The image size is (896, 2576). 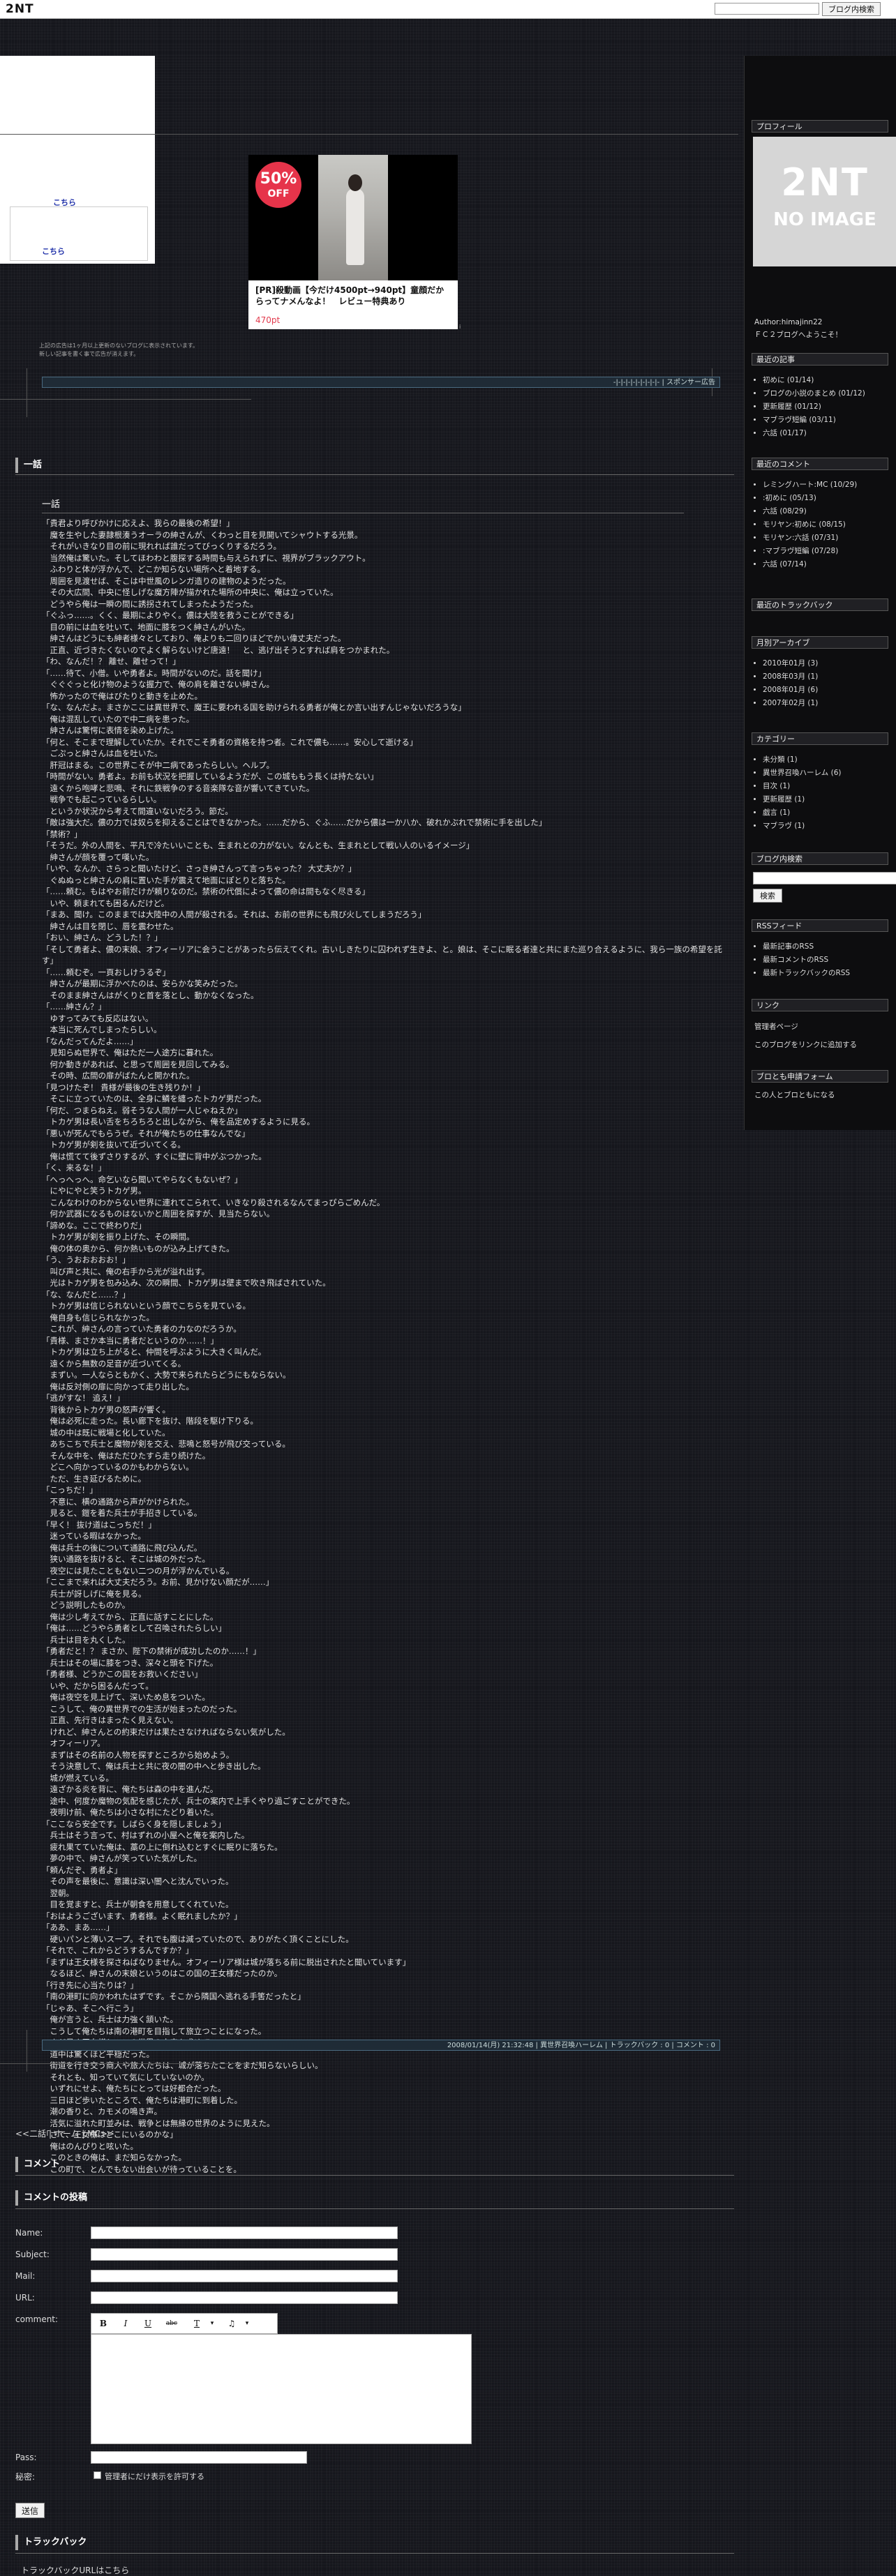 I want to click on article-title: 一話, so click(x=363, y=505).